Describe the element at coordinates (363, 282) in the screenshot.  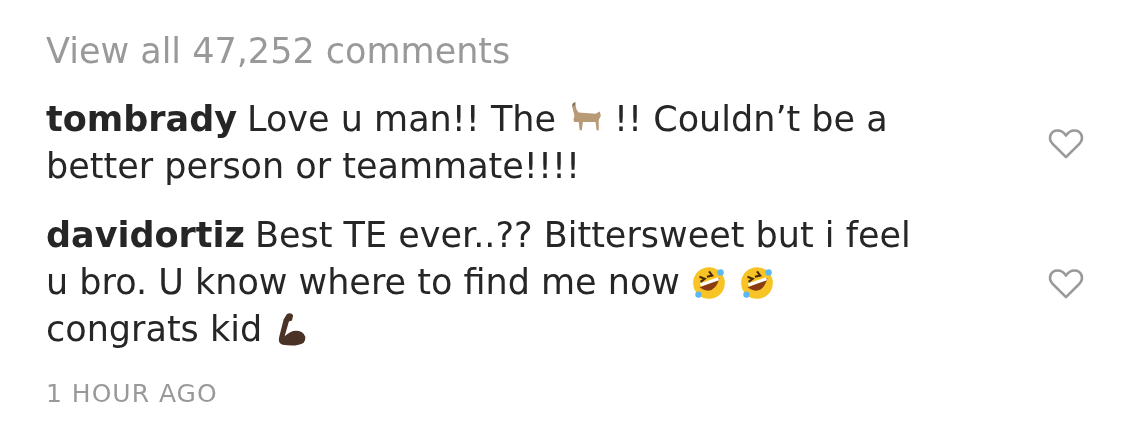
I see `comment-text: u bro. U know where to find me now` at that location.